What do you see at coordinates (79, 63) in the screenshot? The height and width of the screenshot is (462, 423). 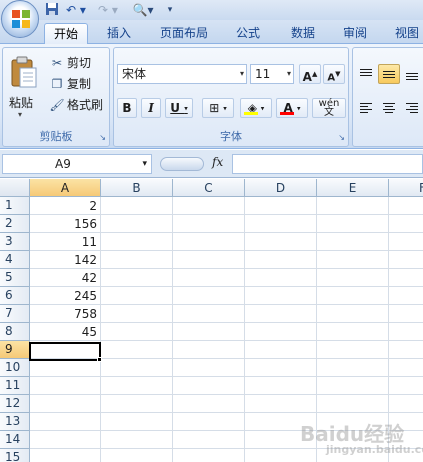 I see `cut-label: 剪切` at bounding box center [79, 63].